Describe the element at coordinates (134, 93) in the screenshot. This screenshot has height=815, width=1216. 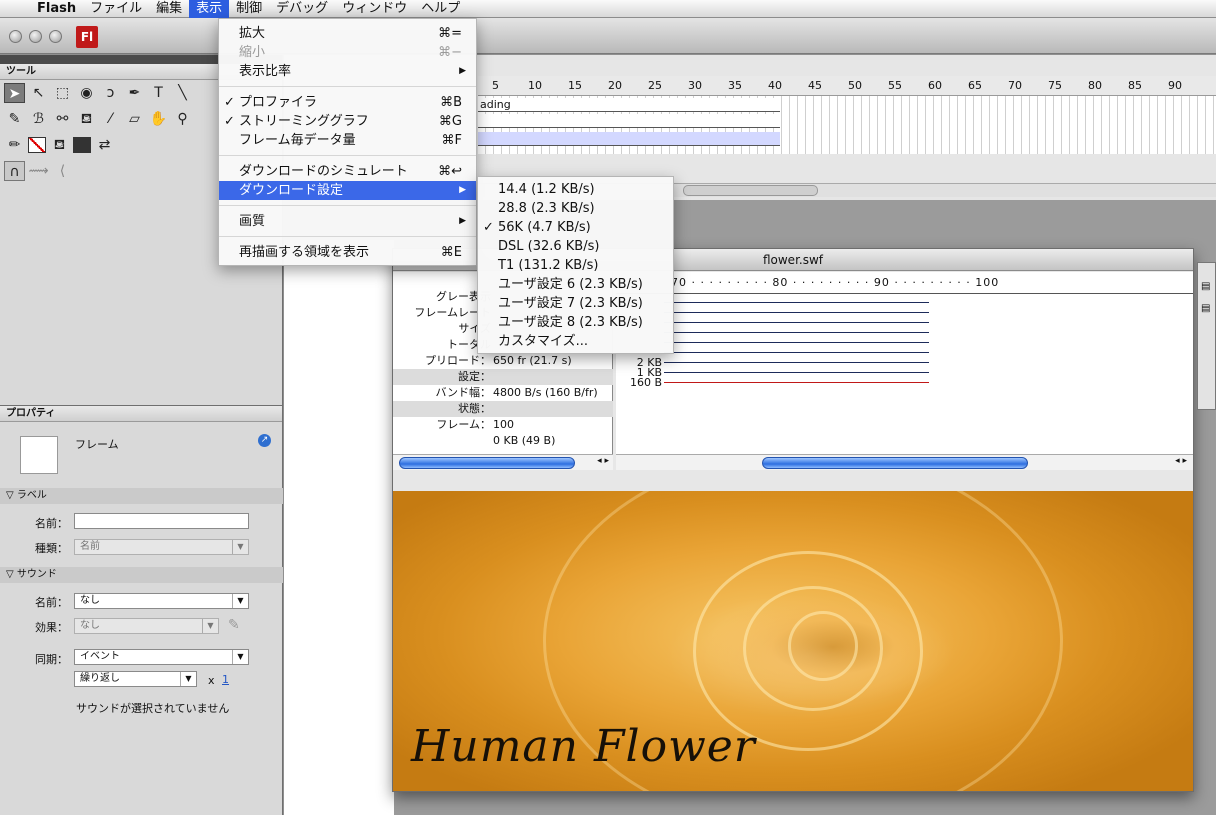
I see `pen-tool-icon: ✒` at that location.